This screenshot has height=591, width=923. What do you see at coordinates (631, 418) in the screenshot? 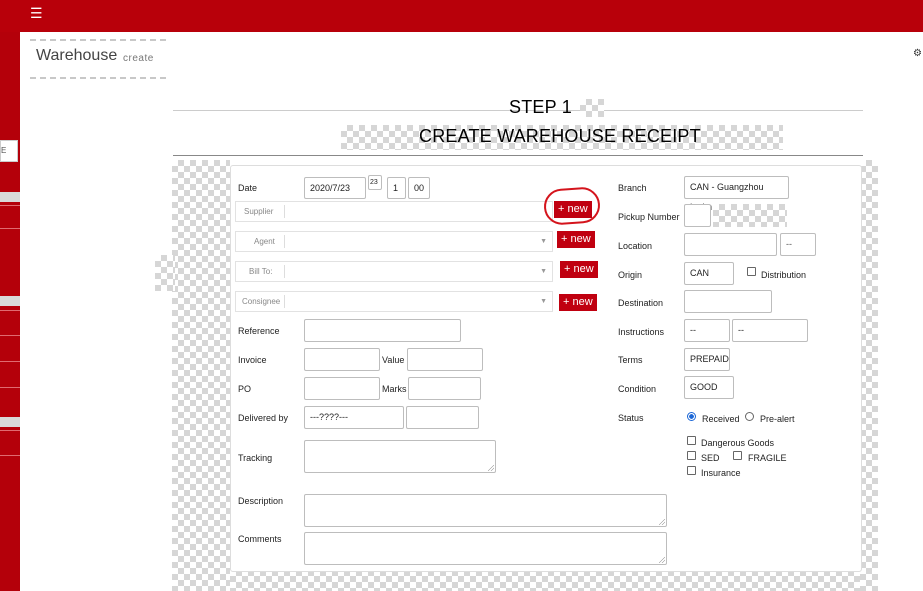
I see `status-label: Status` at bounding box center [631, 418].